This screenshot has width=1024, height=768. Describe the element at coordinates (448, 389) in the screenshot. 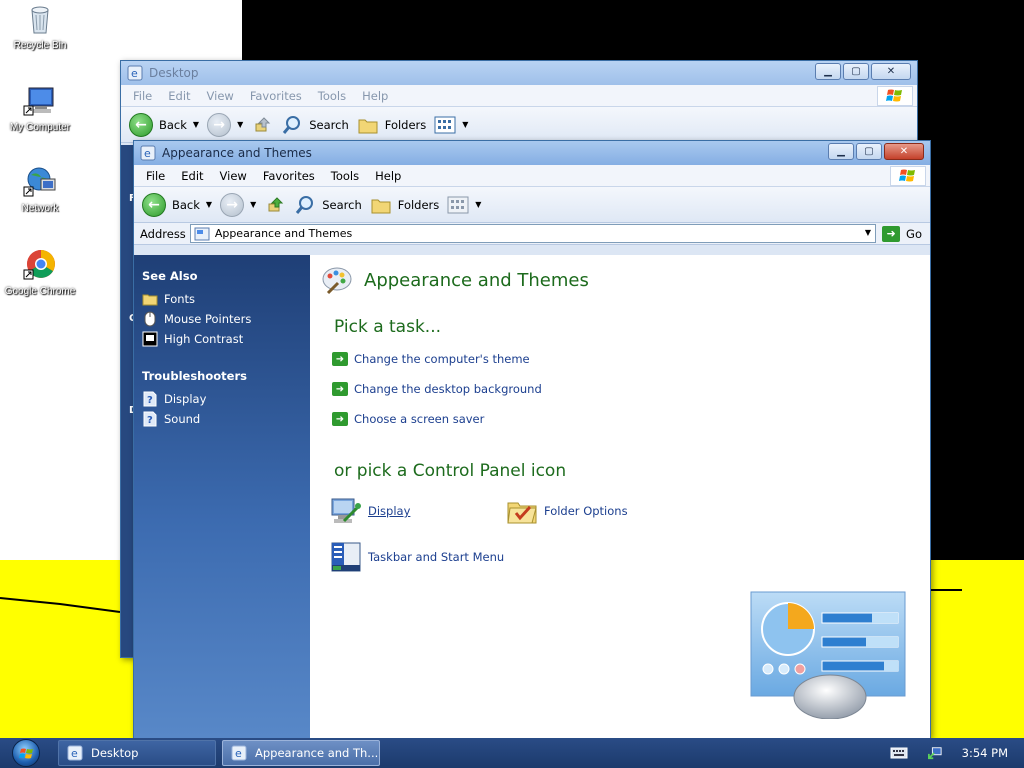

I see `task-label: Change the desktop background` at that location.